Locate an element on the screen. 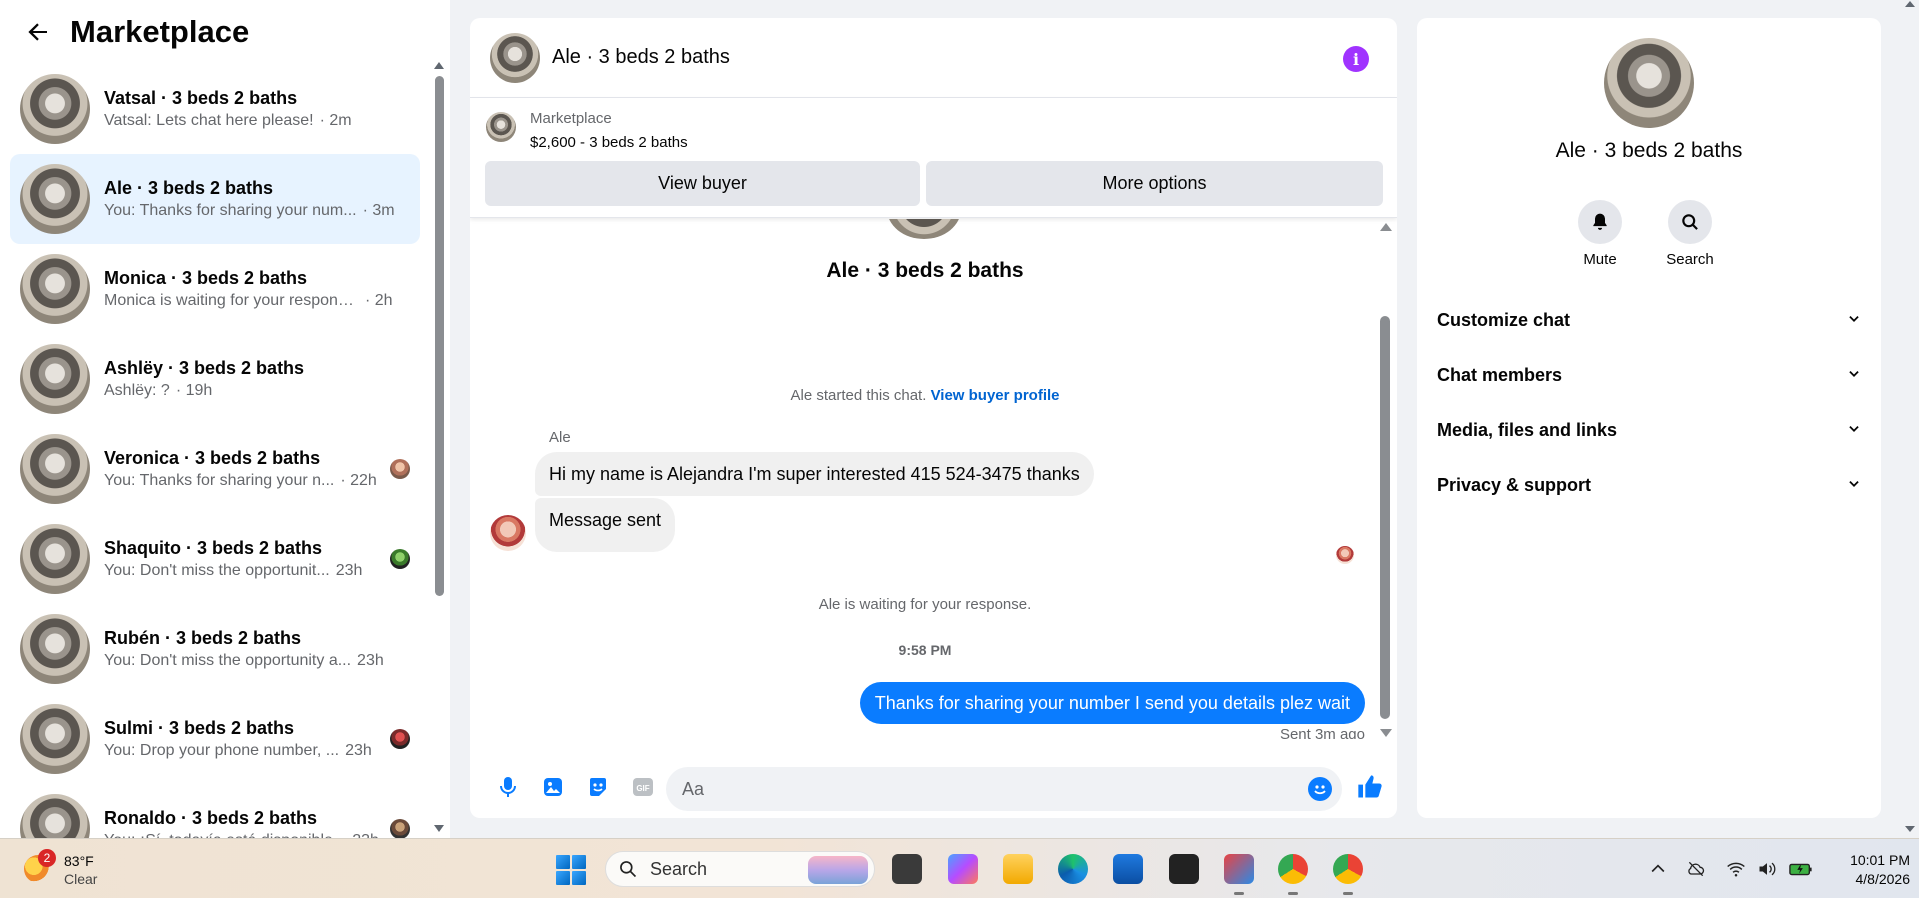  photo-icon is located at coordinates (553, 787).